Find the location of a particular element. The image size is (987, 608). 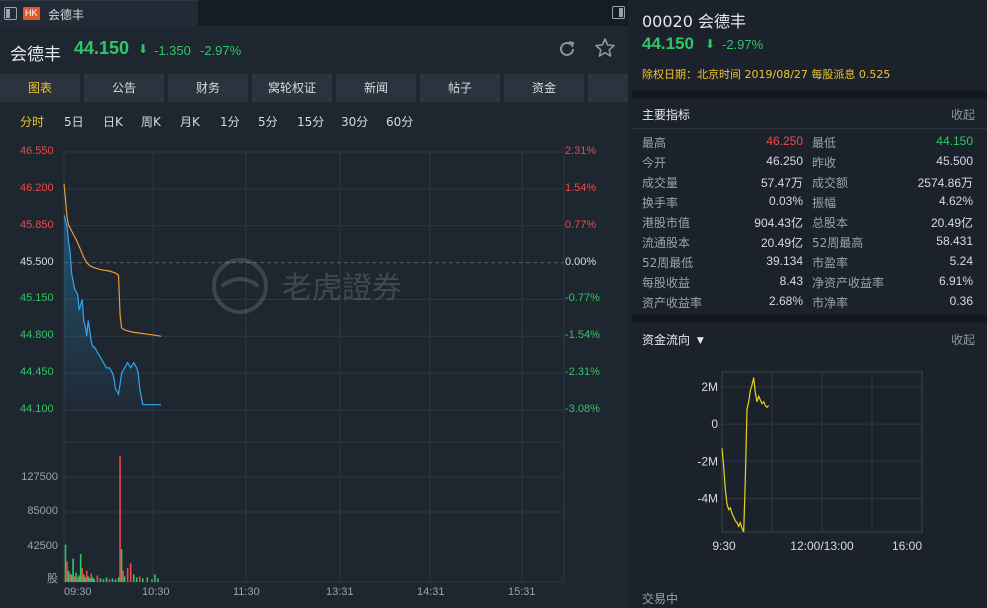

tab-1: 公告 is located at coordinates (124, 88).